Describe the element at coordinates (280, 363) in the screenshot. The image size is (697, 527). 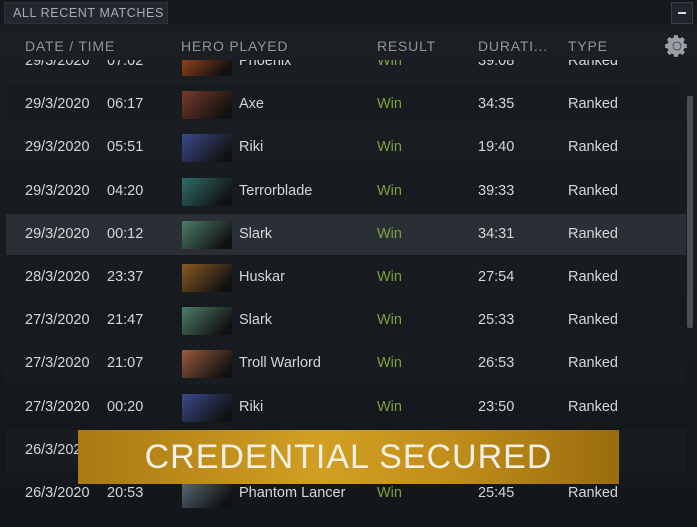
I see `hero-name: Troll Warlord` at that location.